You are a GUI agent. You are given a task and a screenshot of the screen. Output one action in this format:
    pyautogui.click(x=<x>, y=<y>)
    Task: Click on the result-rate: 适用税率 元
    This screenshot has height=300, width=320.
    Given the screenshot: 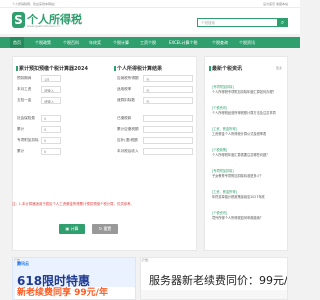 What is the action you would take?
    pyautogui.click(x=157, y=90)
    